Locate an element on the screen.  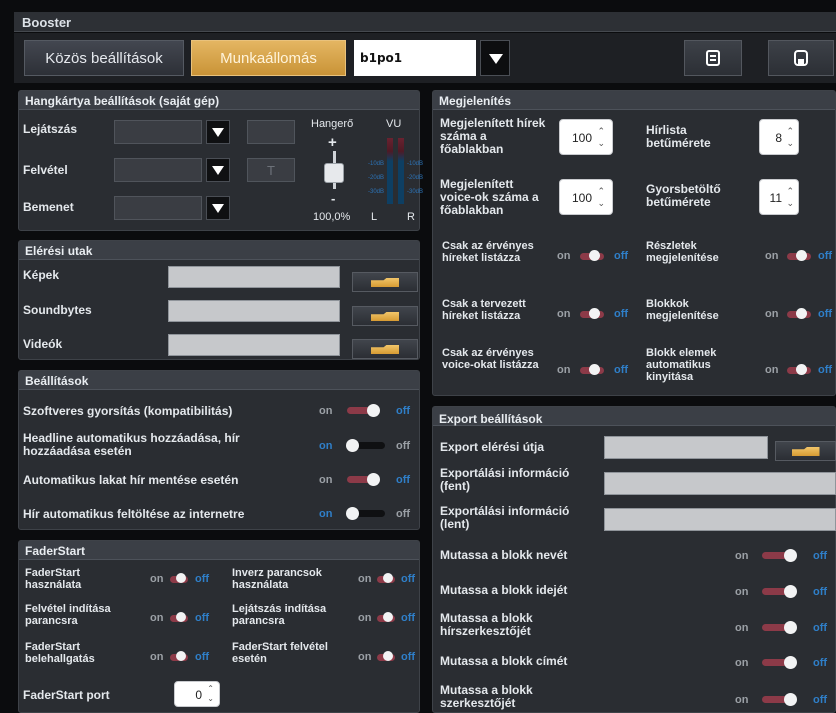
show-block-news-editor-knob is located at coordinates (790, 627).